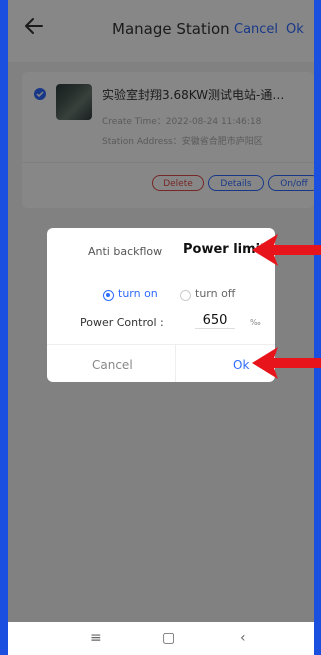 The image size is (321, 655). What do you see at coordinates (243, 638) in the screenshot?
I see `nav-back-icon: ‹` at bounding box center [243, 638].